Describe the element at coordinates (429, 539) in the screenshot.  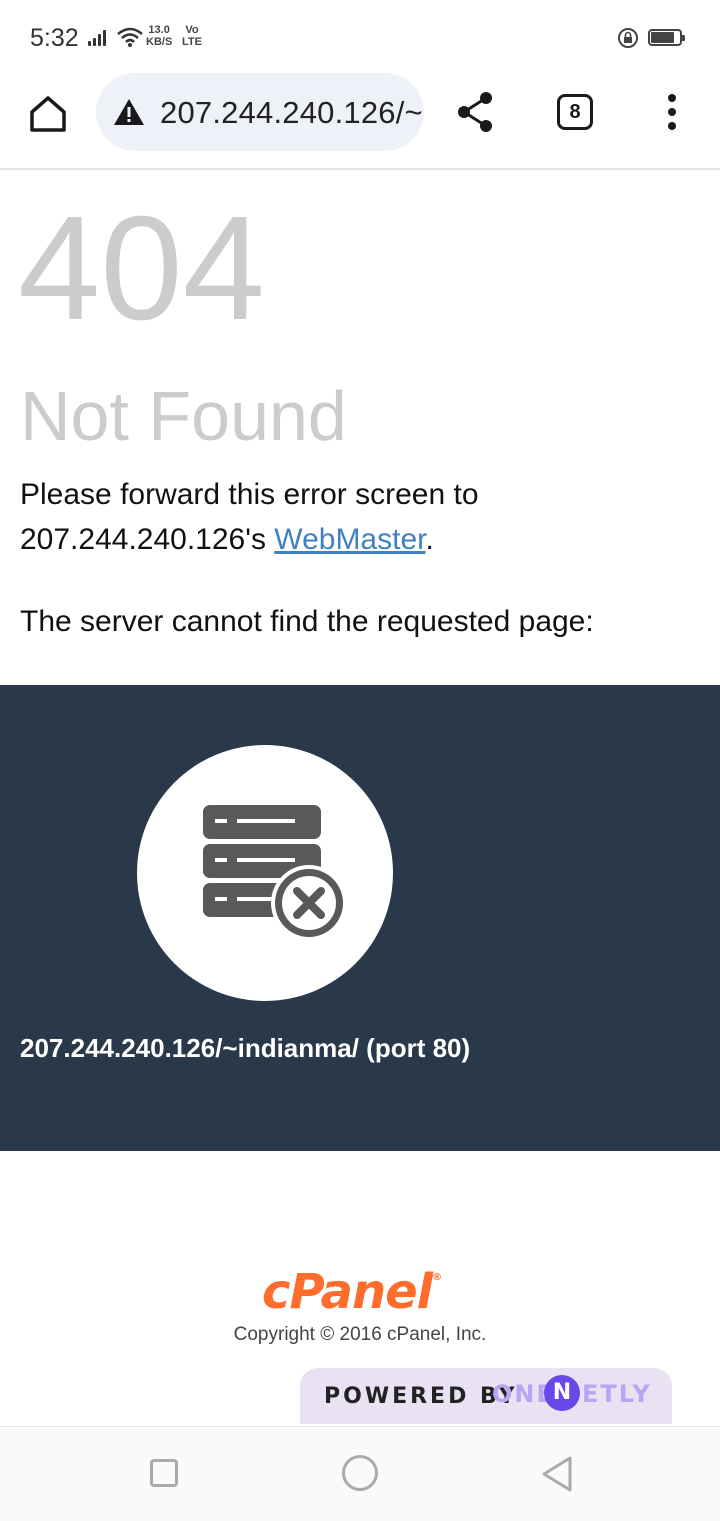
I see `message-suffix: .` at that location.